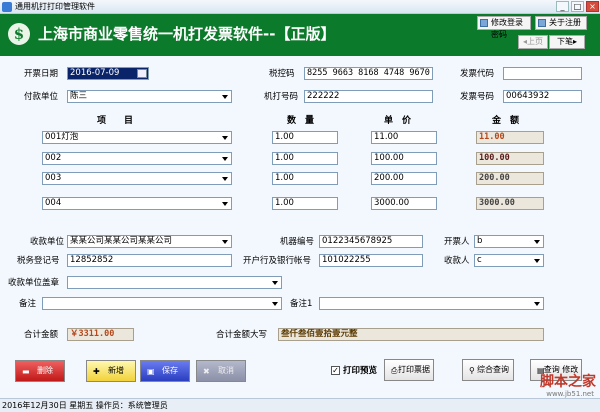 Image resolution: width=600 pixels, height=412 pixels. Describe the element at coordinates (404, 158) in the screenshot. I see `price-field: 100.00` at that location.